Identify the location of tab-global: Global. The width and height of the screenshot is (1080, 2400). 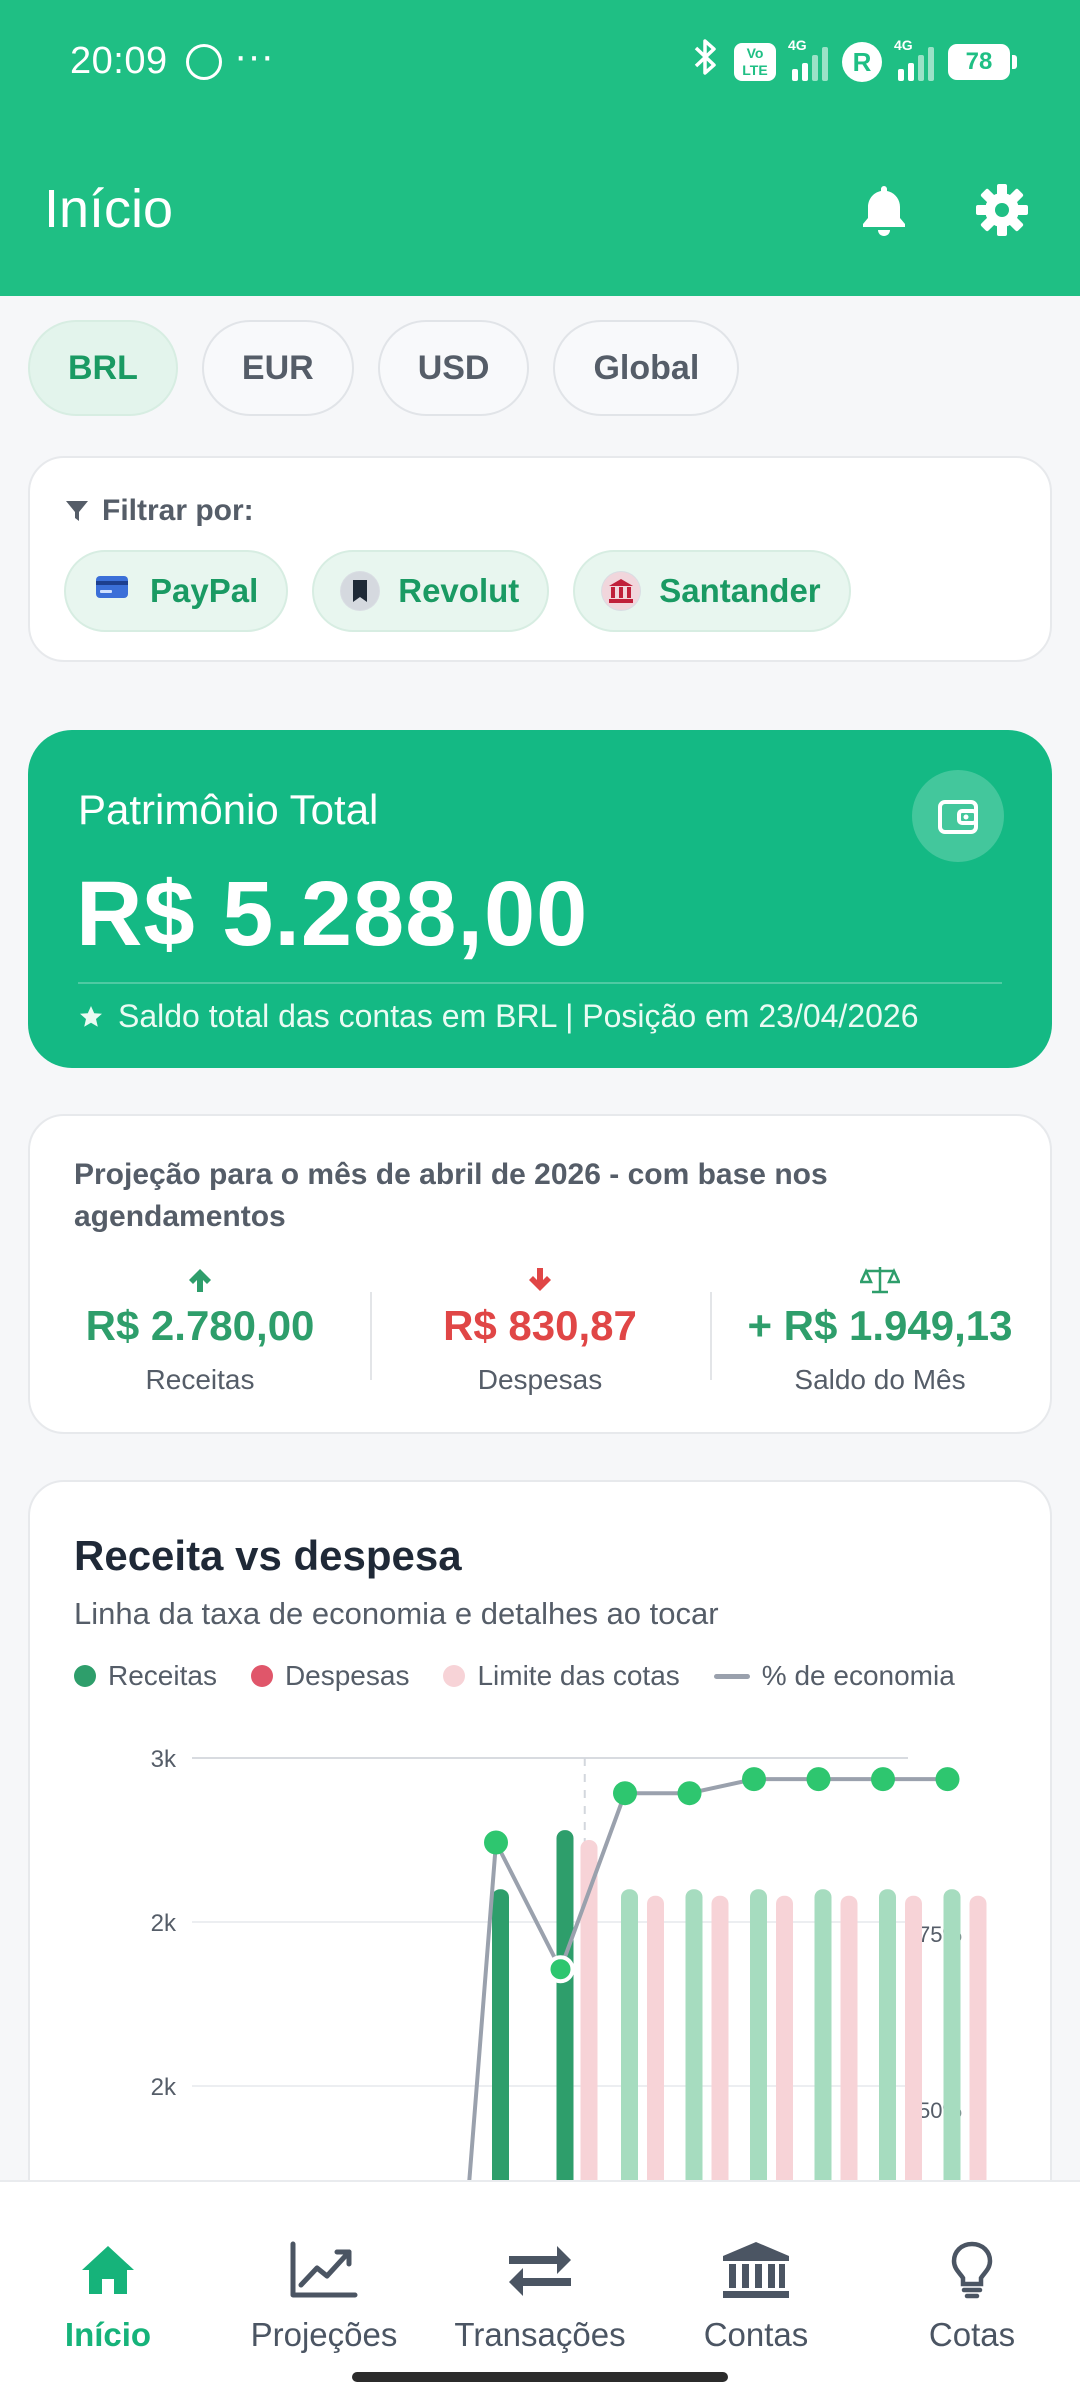
(646, 368).